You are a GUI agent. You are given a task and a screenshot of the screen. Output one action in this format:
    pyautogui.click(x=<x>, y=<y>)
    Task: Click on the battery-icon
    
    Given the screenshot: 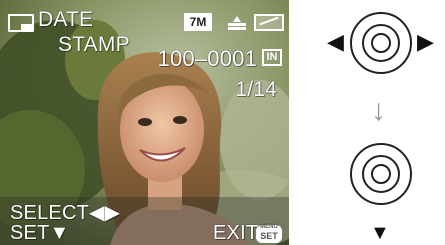 What is the action you would take?
    pyautogui.click(x=269, y=22)
    